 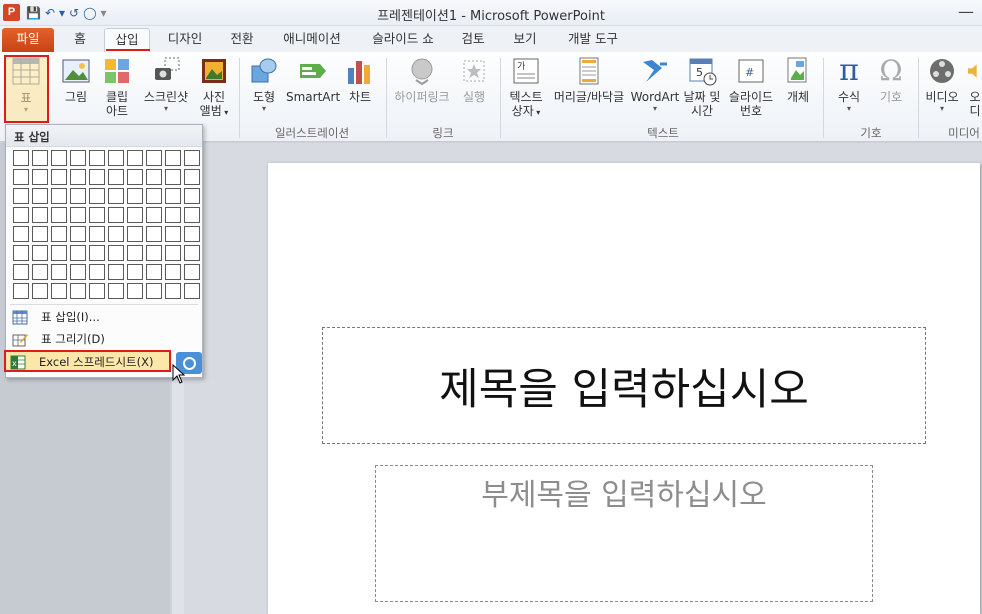 I want to click on tab-view: 보기, so click(x=525, y=40).